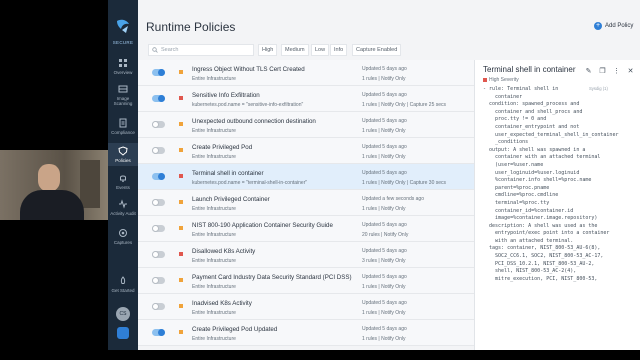 The height and width of the screenshot is (360, 640). What do you see at coordinates (123, 151) in the screenshot?
I see `shield-icon` at bounding box center [123, 151].